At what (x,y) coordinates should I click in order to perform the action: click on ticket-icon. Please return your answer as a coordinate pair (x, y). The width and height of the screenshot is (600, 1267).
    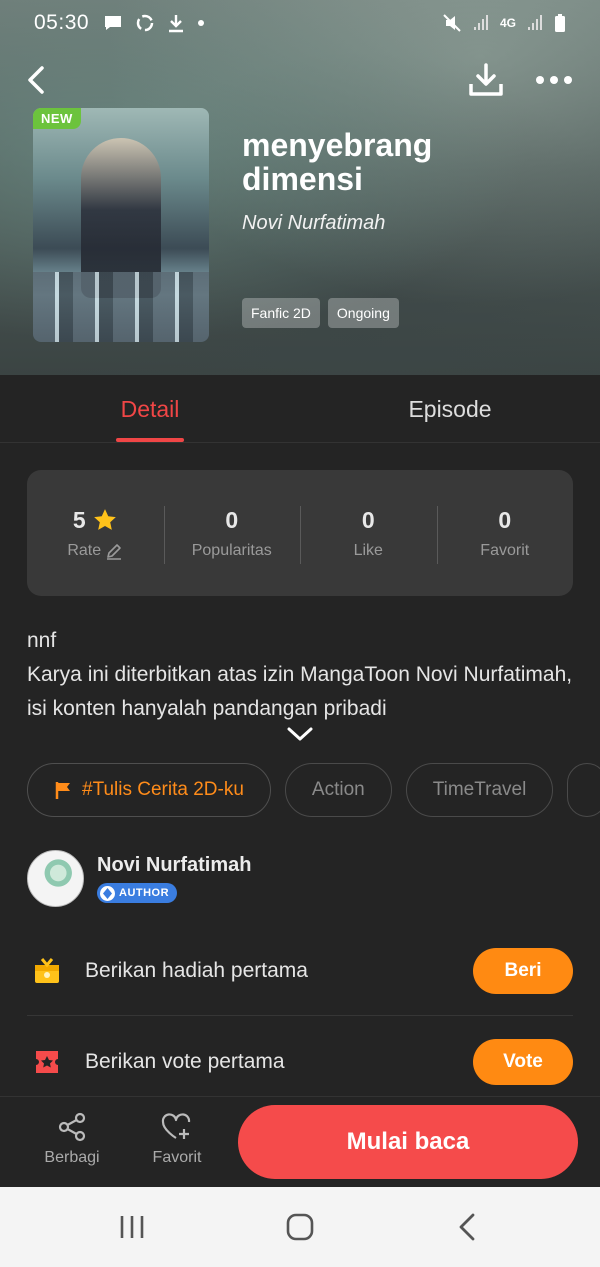
    Looking at the image, I should click on (47, 1062).